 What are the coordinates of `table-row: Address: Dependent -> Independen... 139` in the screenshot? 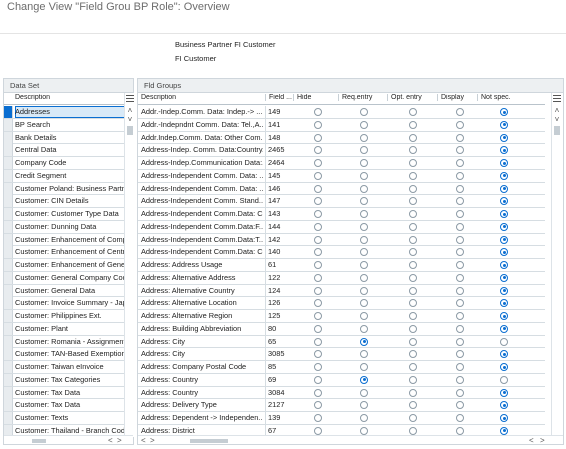 It's located at (341, 418).